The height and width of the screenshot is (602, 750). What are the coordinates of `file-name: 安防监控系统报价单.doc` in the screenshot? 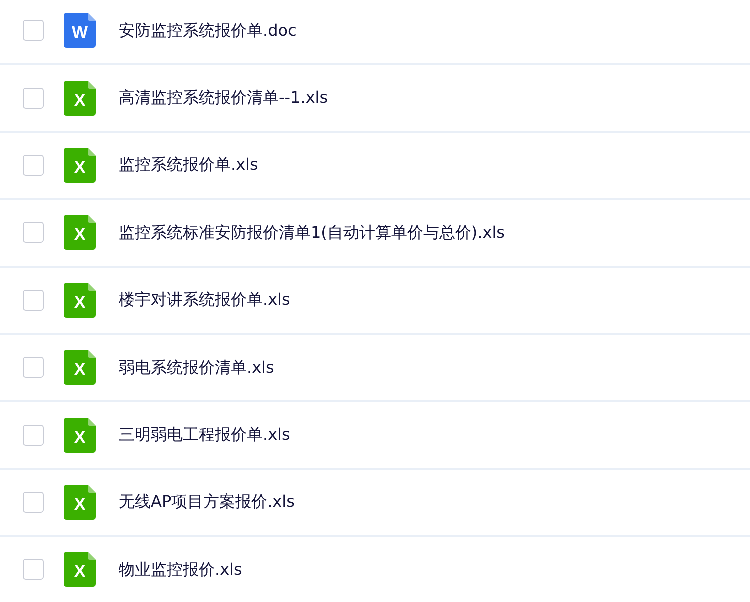 It's located at (208, 30).